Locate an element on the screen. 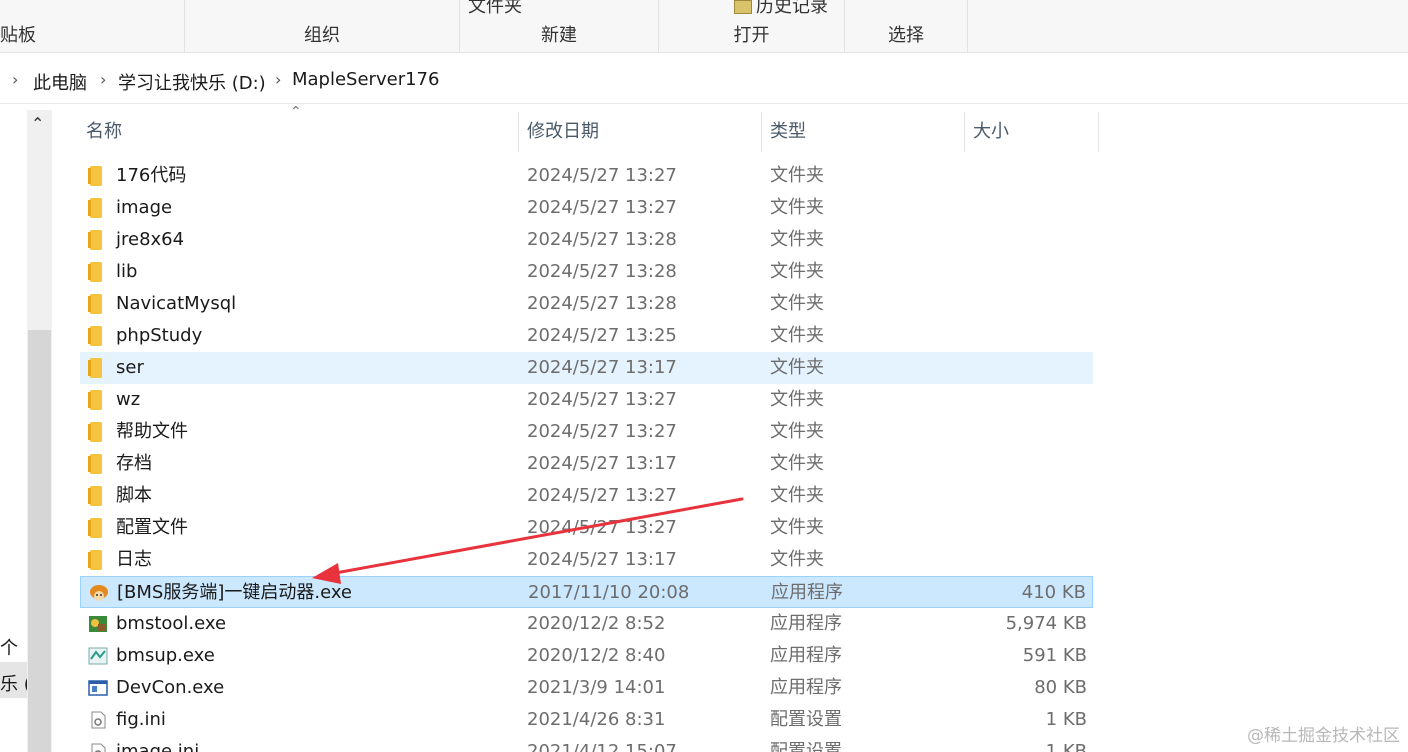  file-row: bmsup.exe 2020/12/2 8:40 应用程序 591 KB is located at coordinates (586, 656).